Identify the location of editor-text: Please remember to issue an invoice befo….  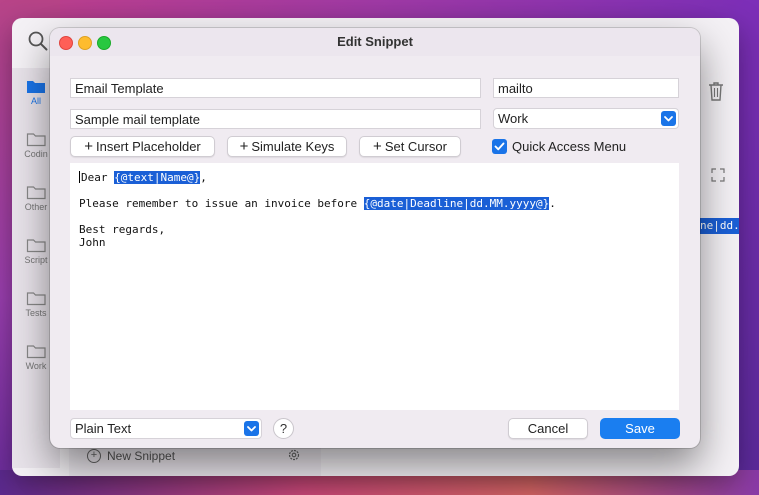
(221, 203).